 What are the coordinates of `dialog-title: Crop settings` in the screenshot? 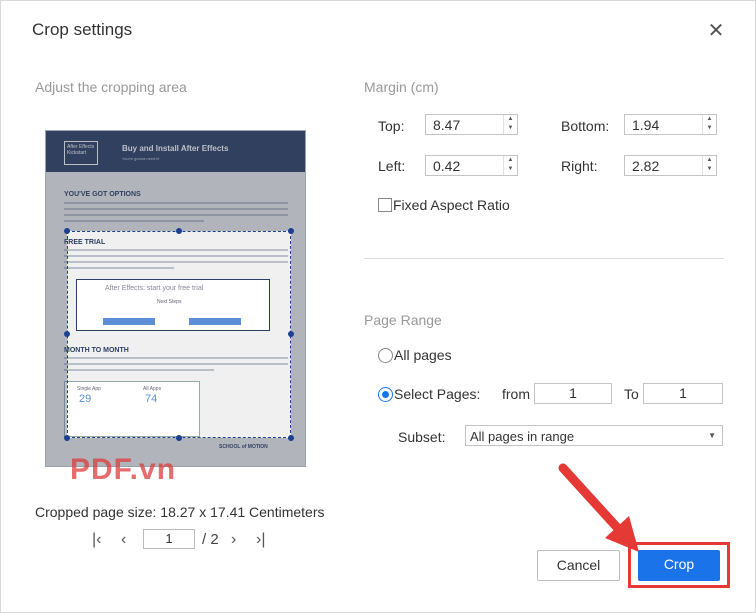 It's located at (82, 29).